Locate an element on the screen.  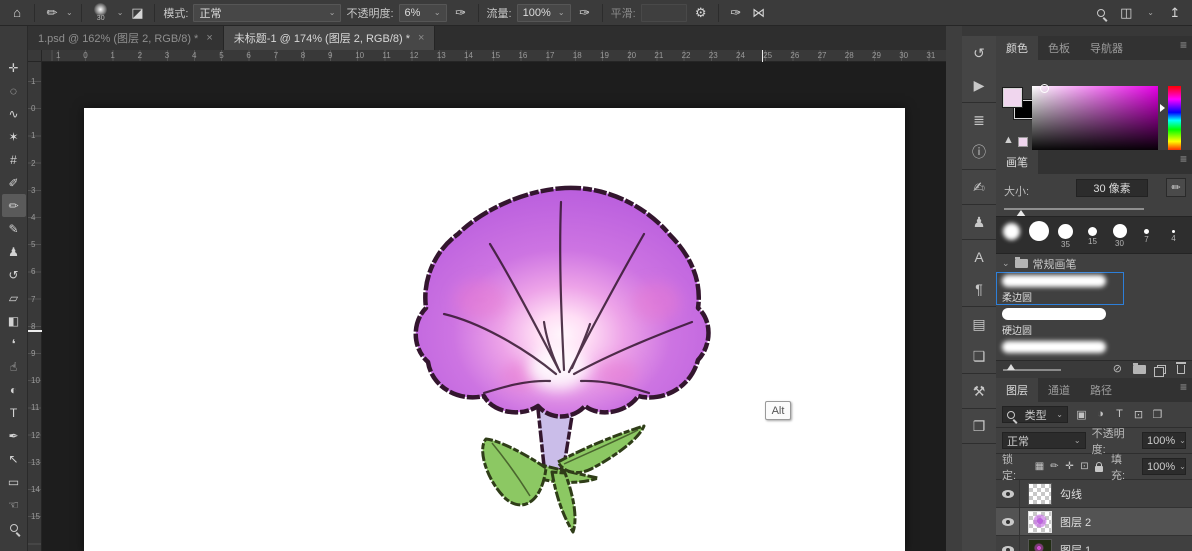
blend-mode-select: 正常 ⌄ is located at coordinates (267, 12).